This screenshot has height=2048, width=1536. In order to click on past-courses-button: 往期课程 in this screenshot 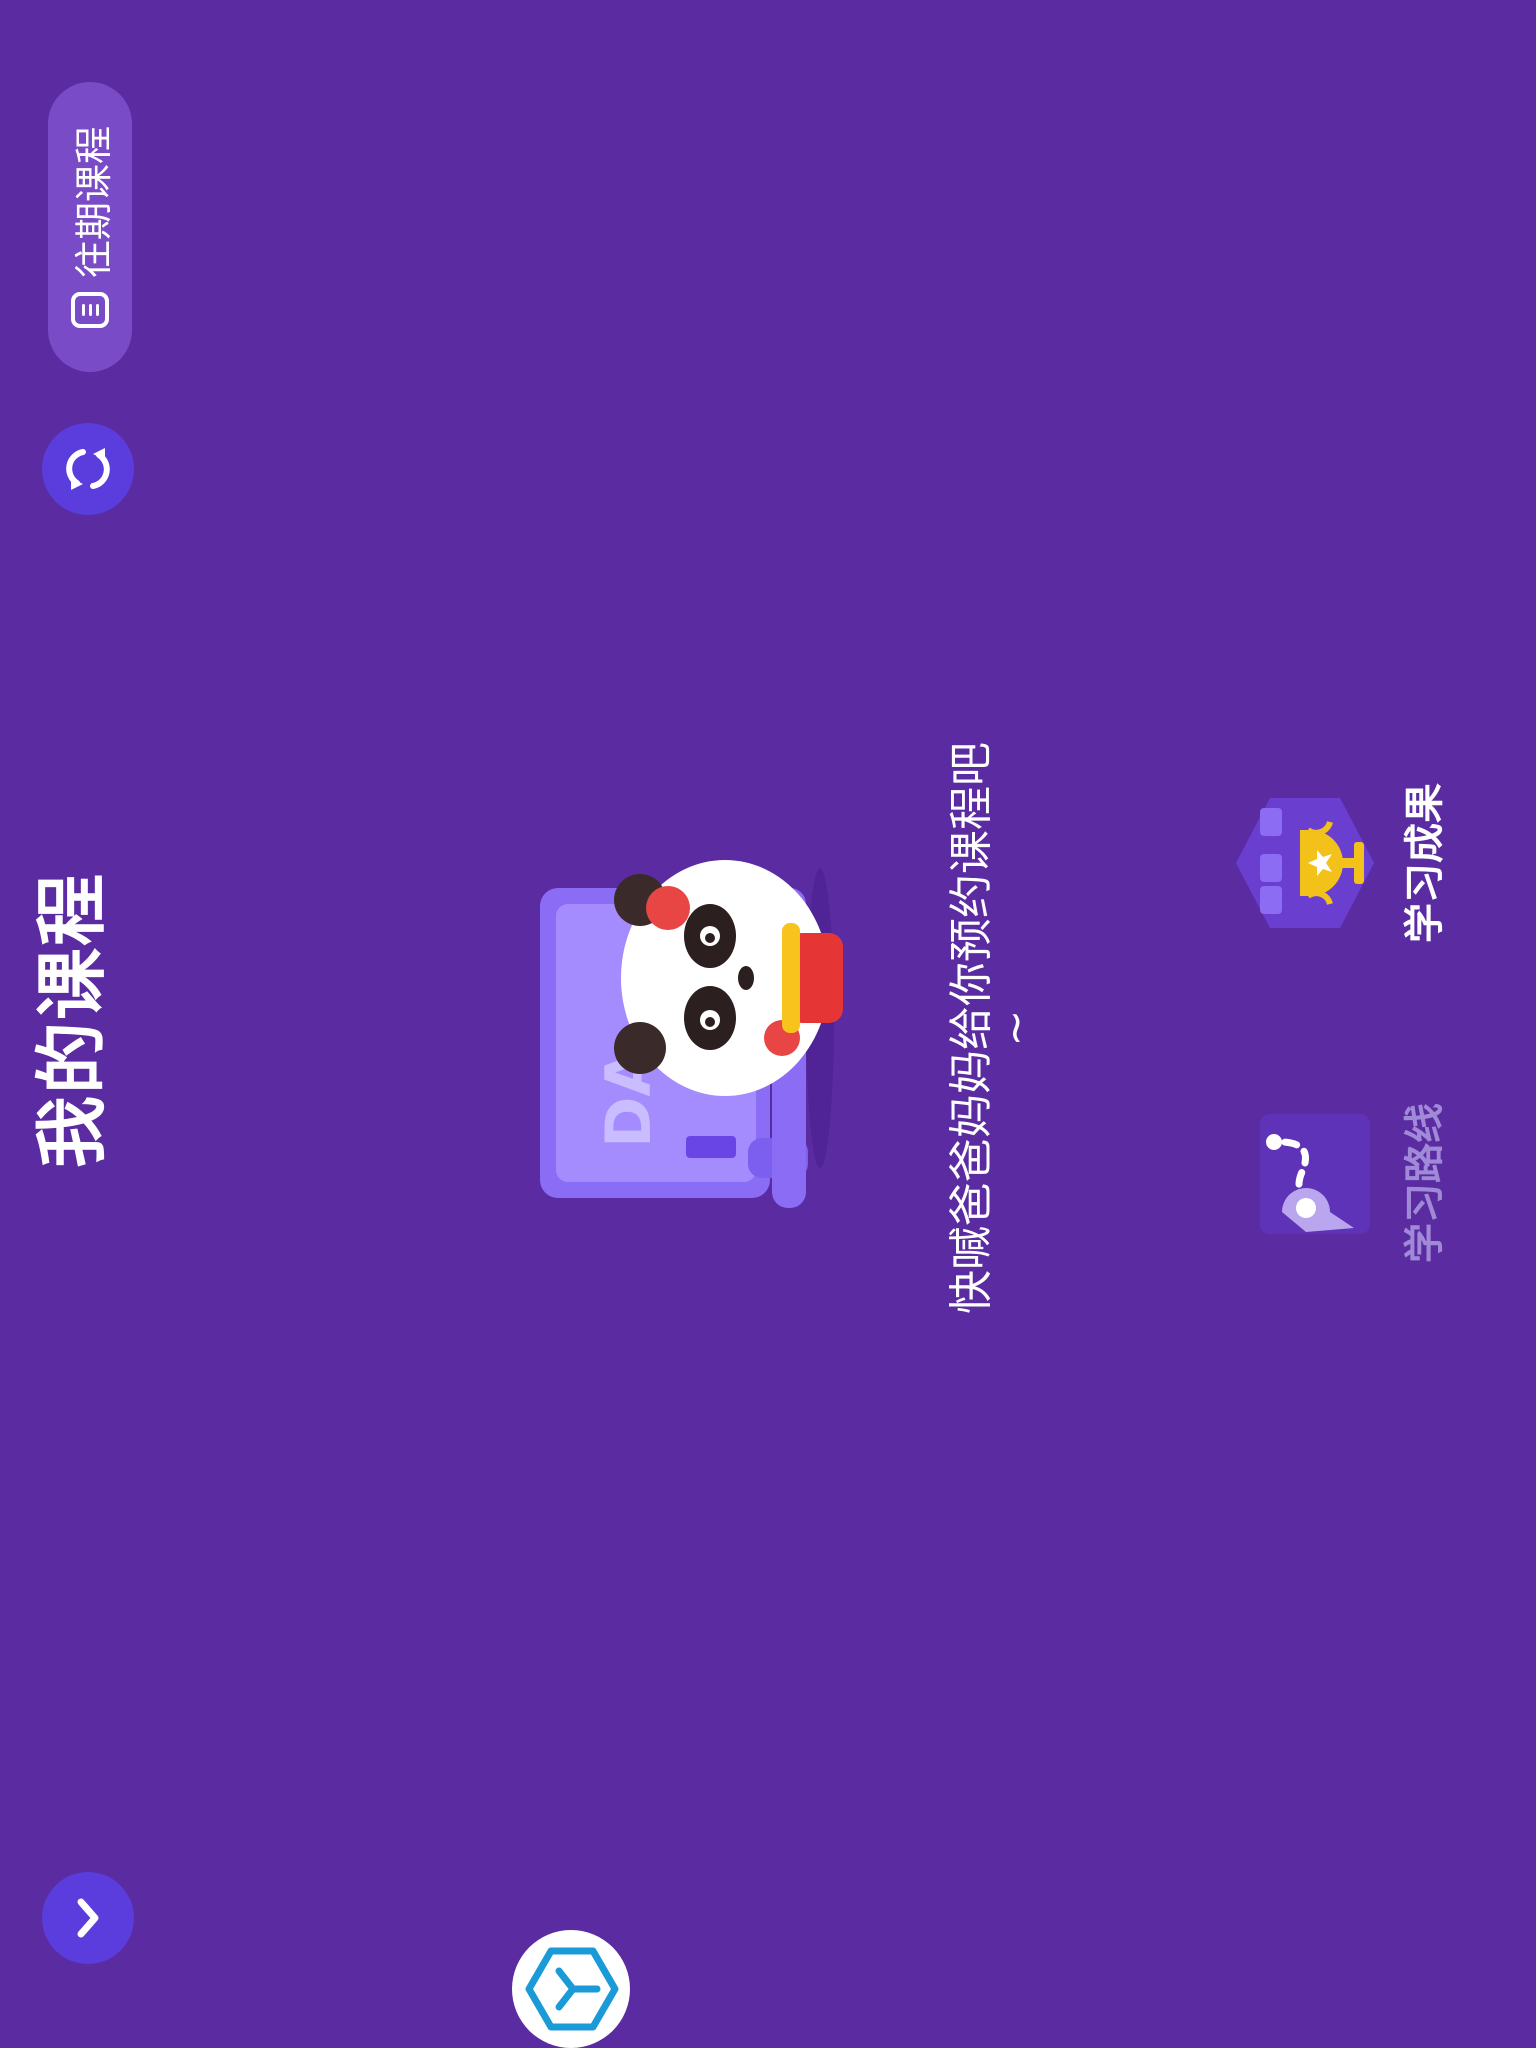, I will do `click(90, 227)`.